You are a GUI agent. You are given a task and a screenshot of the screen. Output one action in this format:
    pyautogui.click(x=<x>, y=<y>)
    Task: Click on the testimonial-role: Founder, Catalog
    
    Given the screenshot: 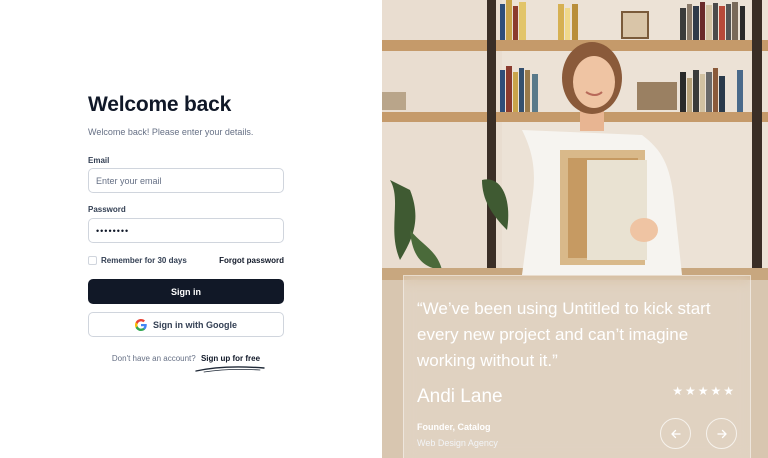 What is the action you would take?
    pyautogui.click(x=454, y=427)
    